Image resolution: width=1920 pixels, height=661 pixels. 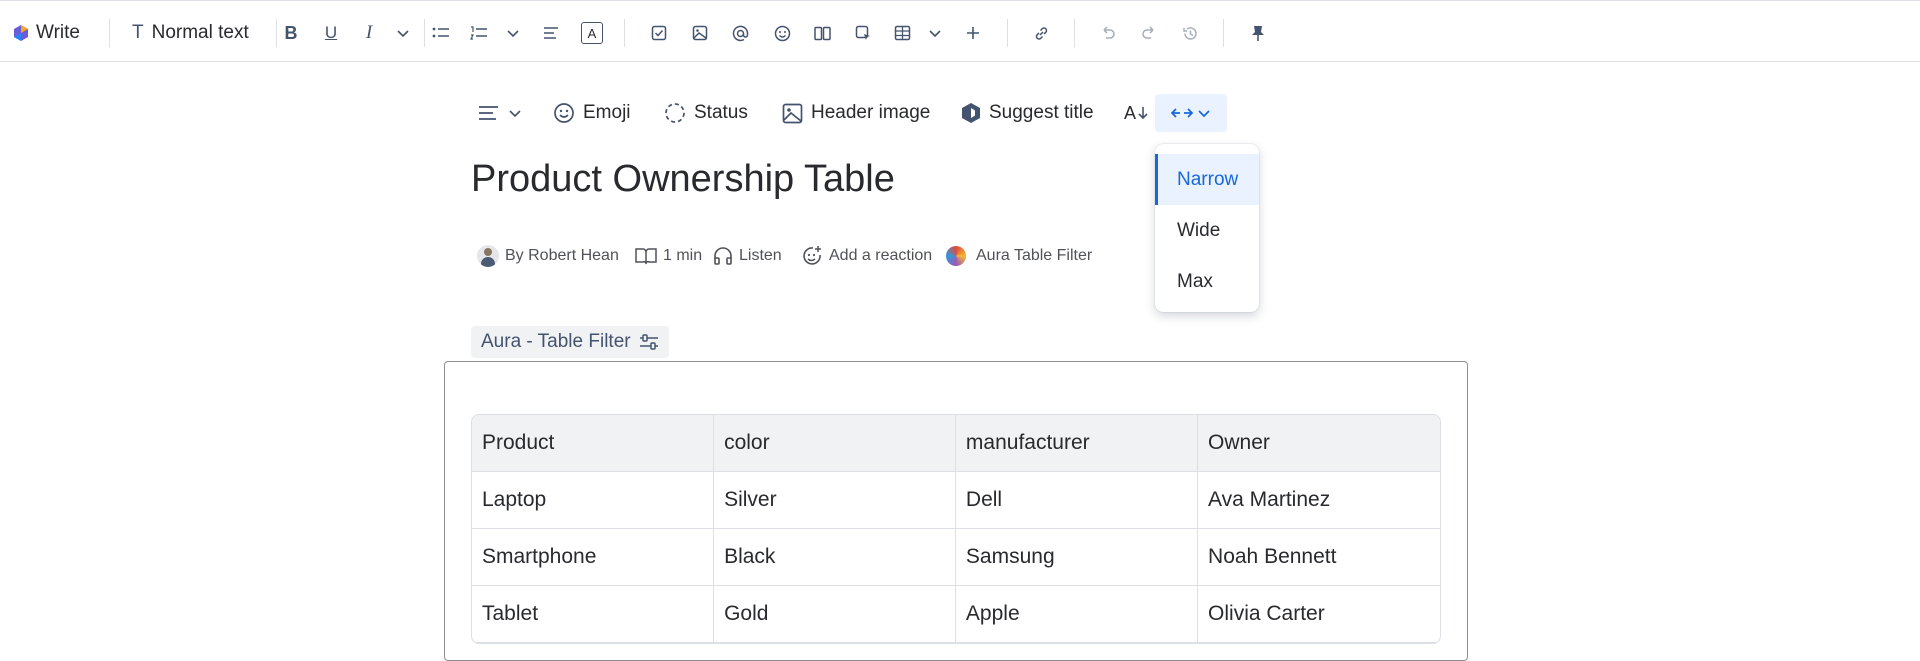 I want to click on version-history-button, so click(x=1190, y=33).